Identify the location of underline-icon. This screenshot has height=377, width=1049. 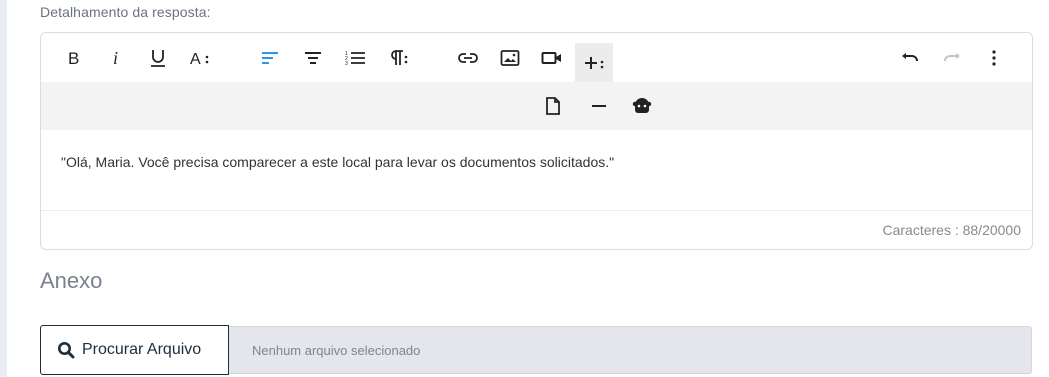
(158, 58).